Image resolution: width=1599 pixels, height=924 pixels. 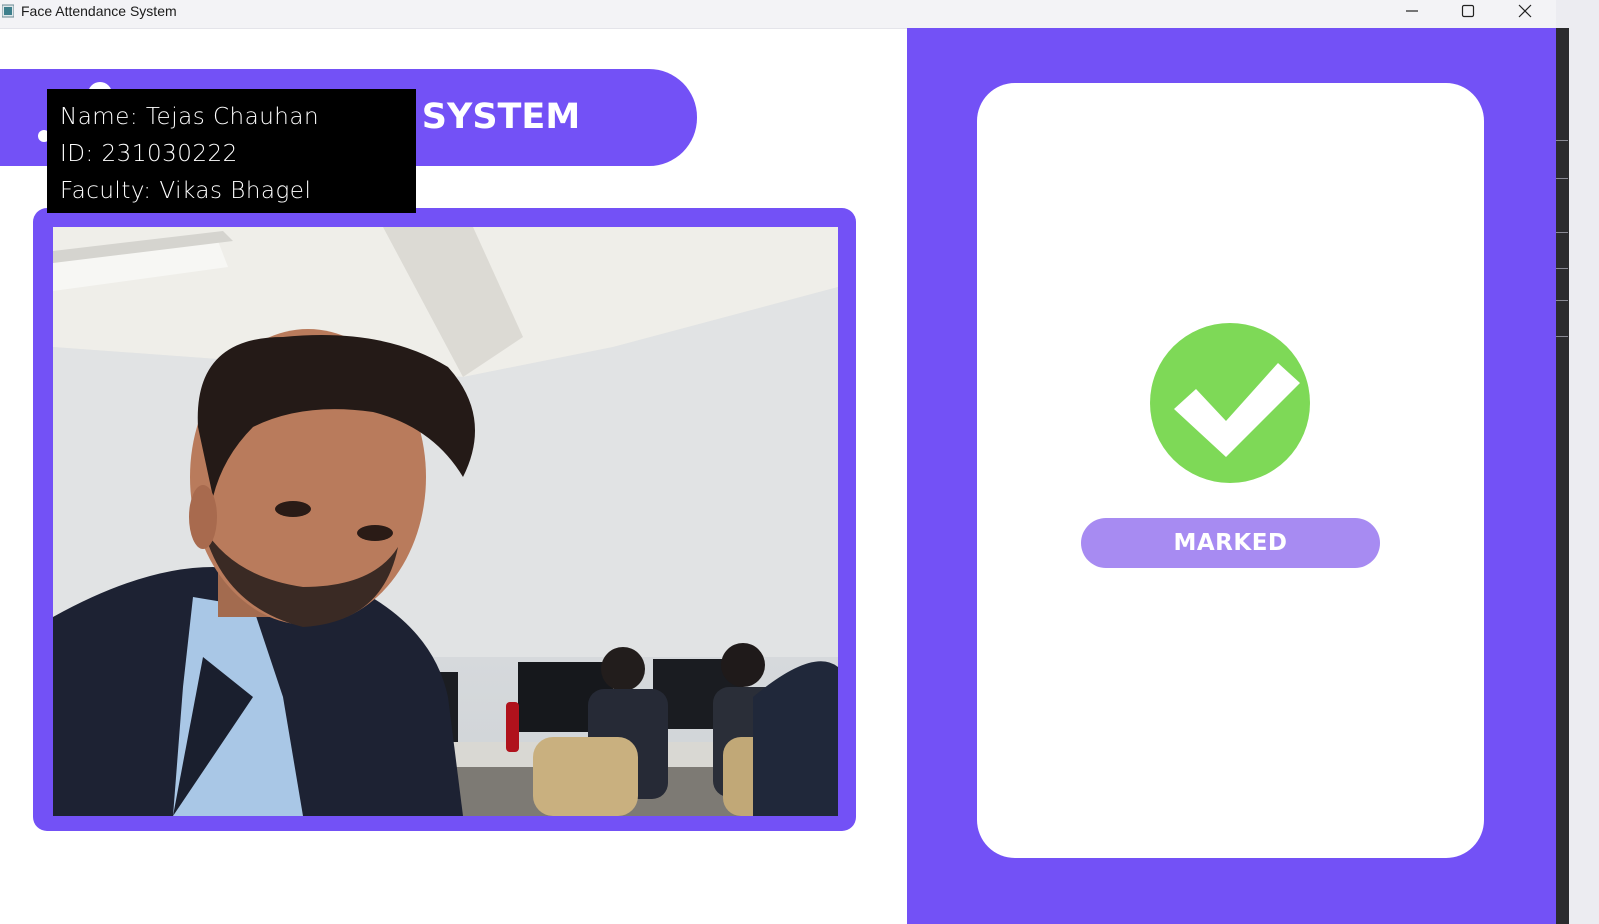 I want to click on recognized-name: Name: Tejas Chauhan, so click(x=190, y=117).